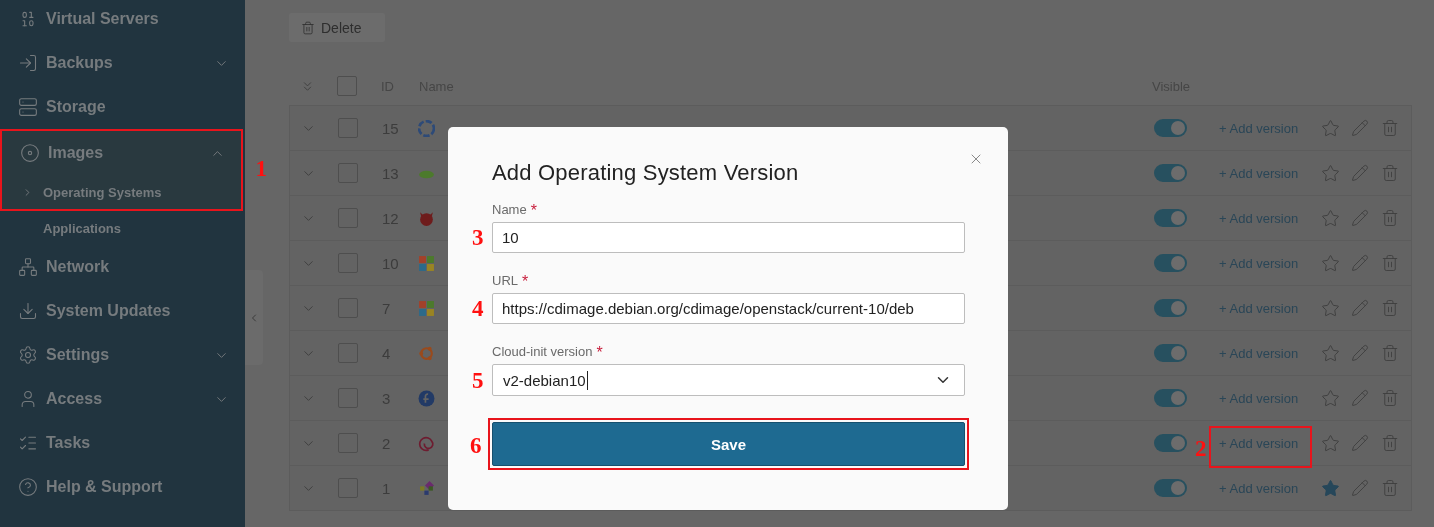 The image size is (1434, 527). What do you see at coordinates (1201, 448) in the screenshot?
I see `callout-number: 2` at bounding box center [1201, 448].